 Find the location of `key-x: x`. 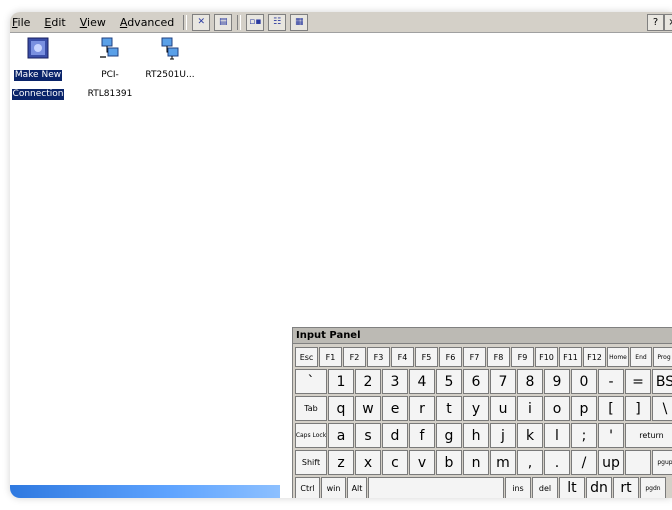

key-x: x is located at coordinates (368, 462).